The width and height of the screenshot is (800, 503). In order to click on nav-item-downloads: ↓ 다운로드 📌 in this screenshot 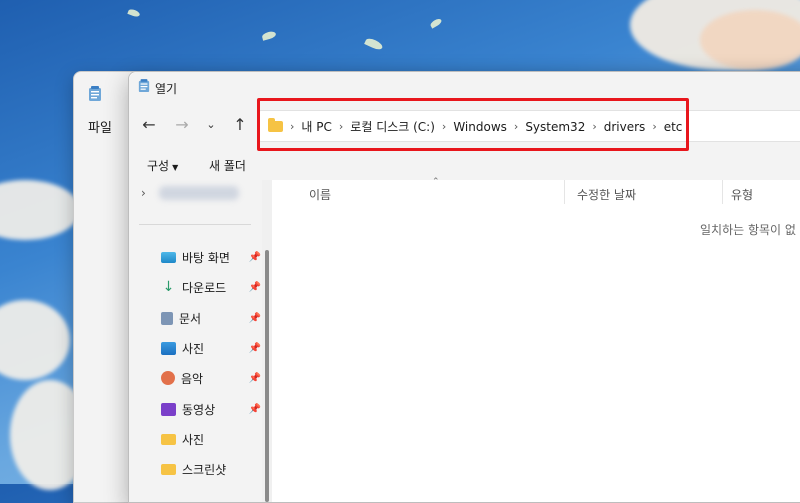, I will do `click(211, 287)`.